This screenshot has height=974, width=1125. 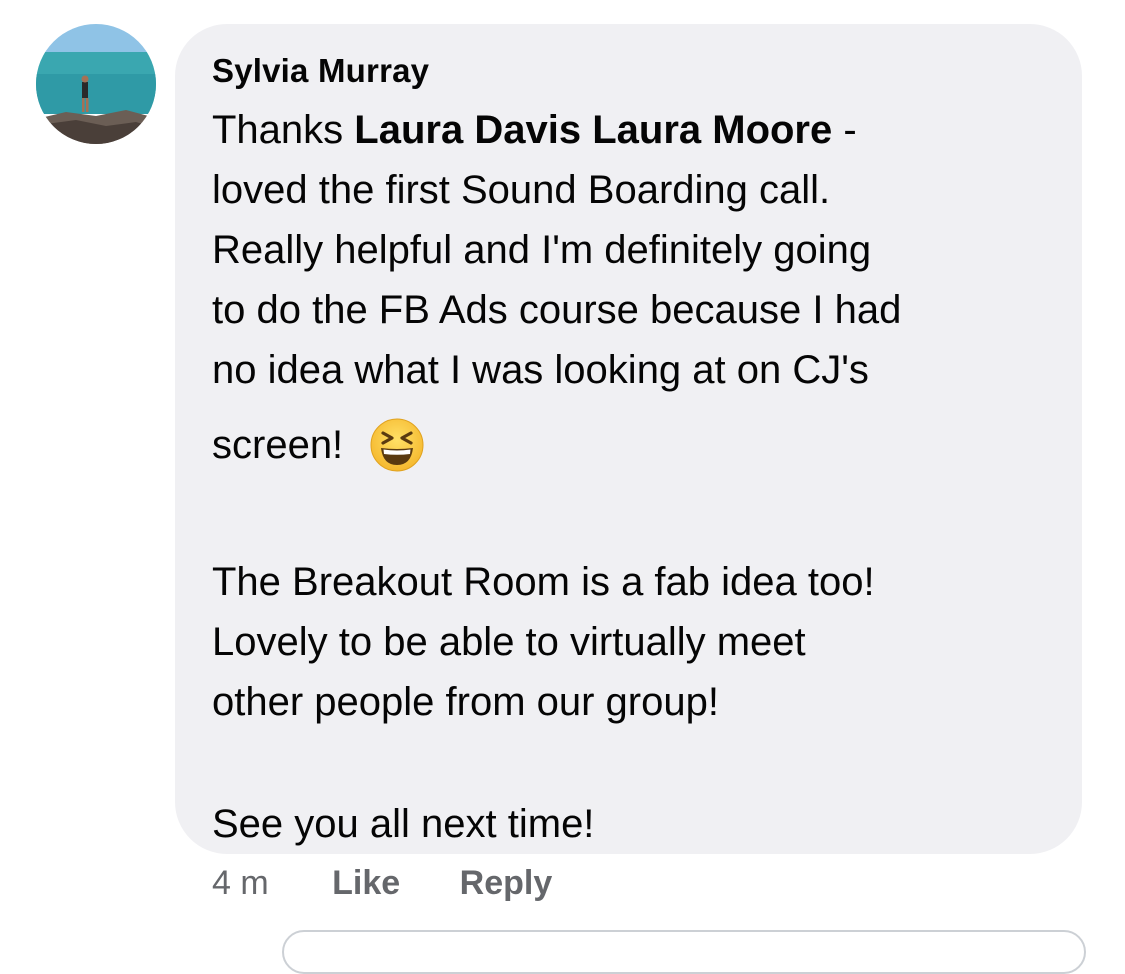 I want to click on text-segment, so click(x=586, y=130).